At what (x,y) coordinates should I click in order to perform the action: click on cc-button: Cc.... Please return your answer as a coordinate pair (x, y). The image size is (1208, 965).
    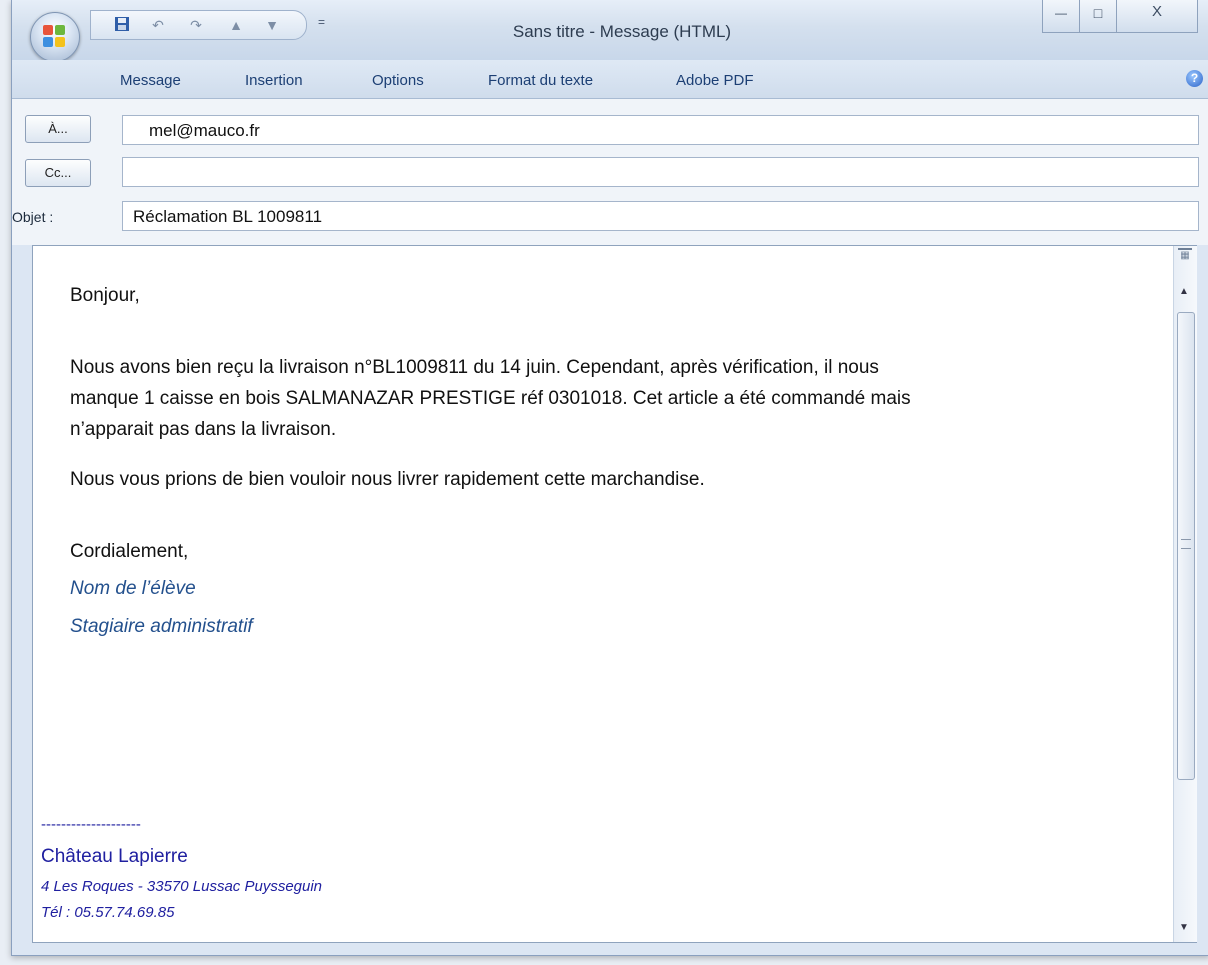
    Looking at the image, I should click on (58, 173).